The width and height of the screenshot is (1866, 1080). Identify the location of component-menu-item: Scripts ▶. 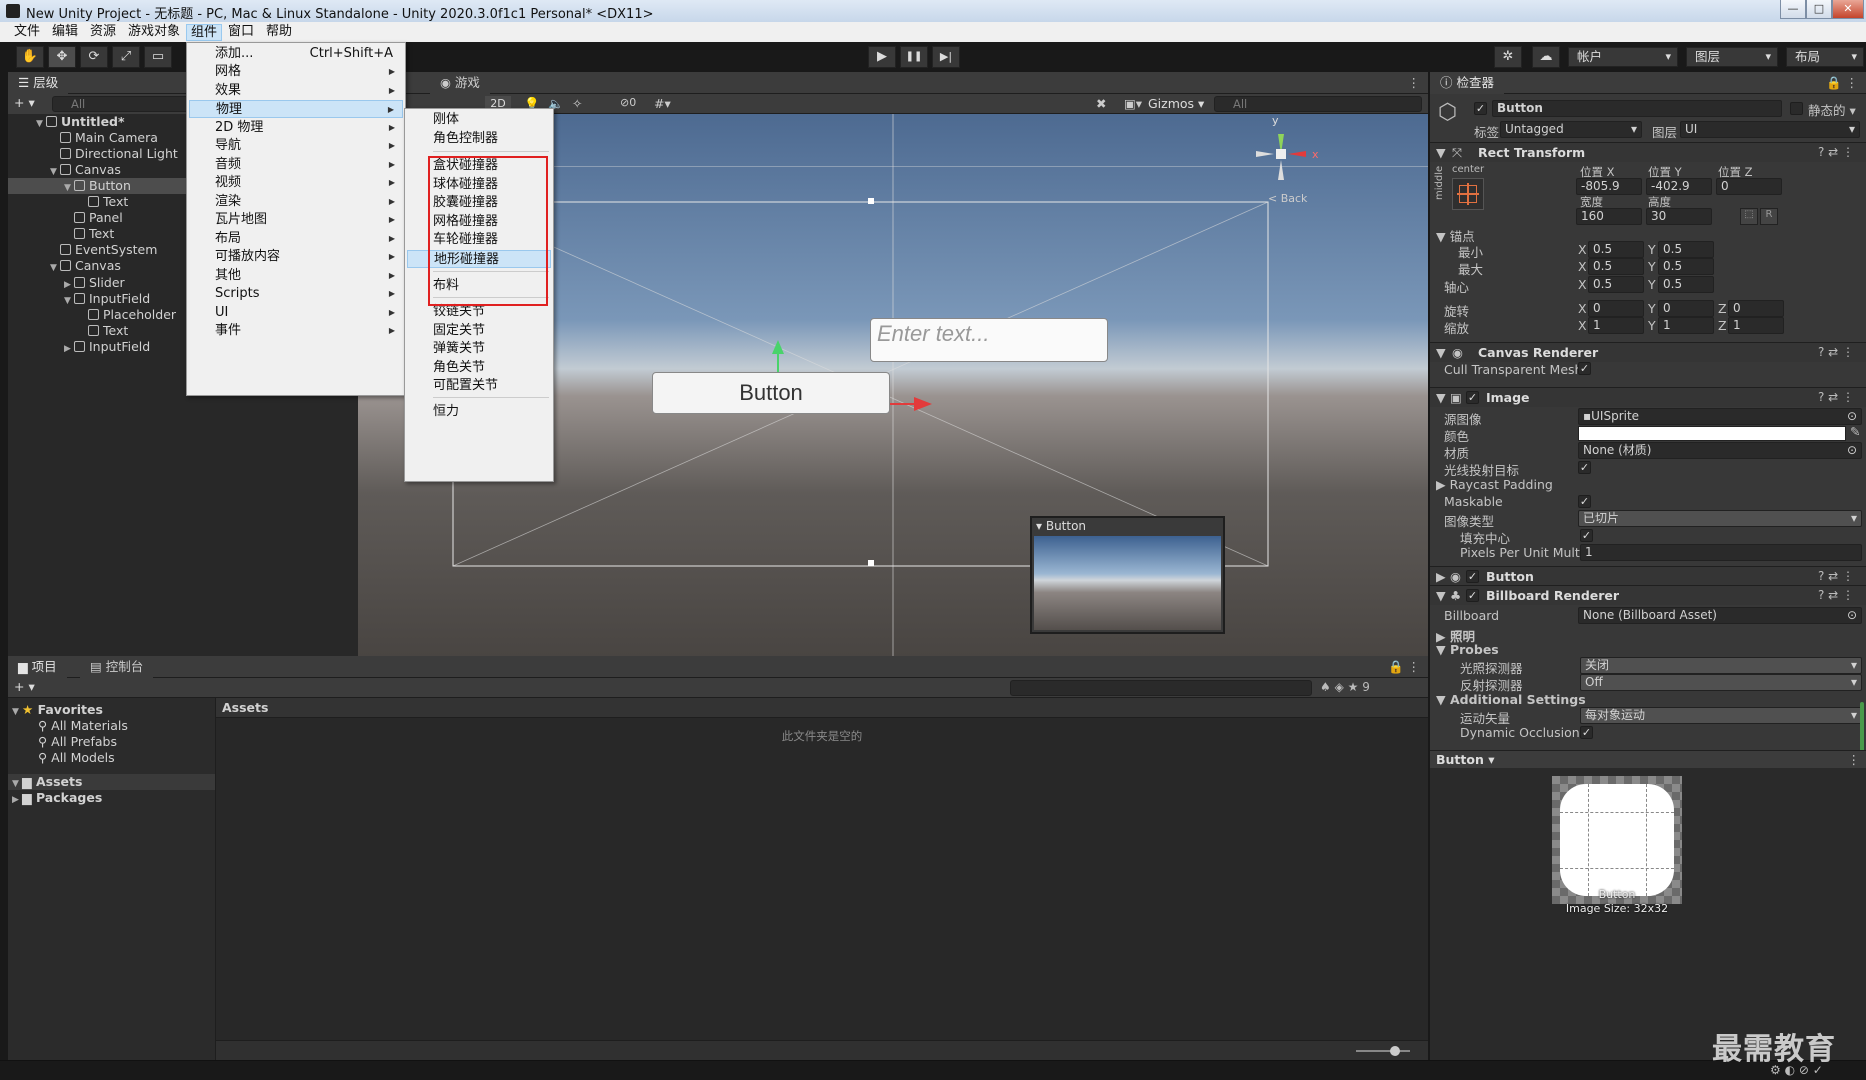
(296, 294).